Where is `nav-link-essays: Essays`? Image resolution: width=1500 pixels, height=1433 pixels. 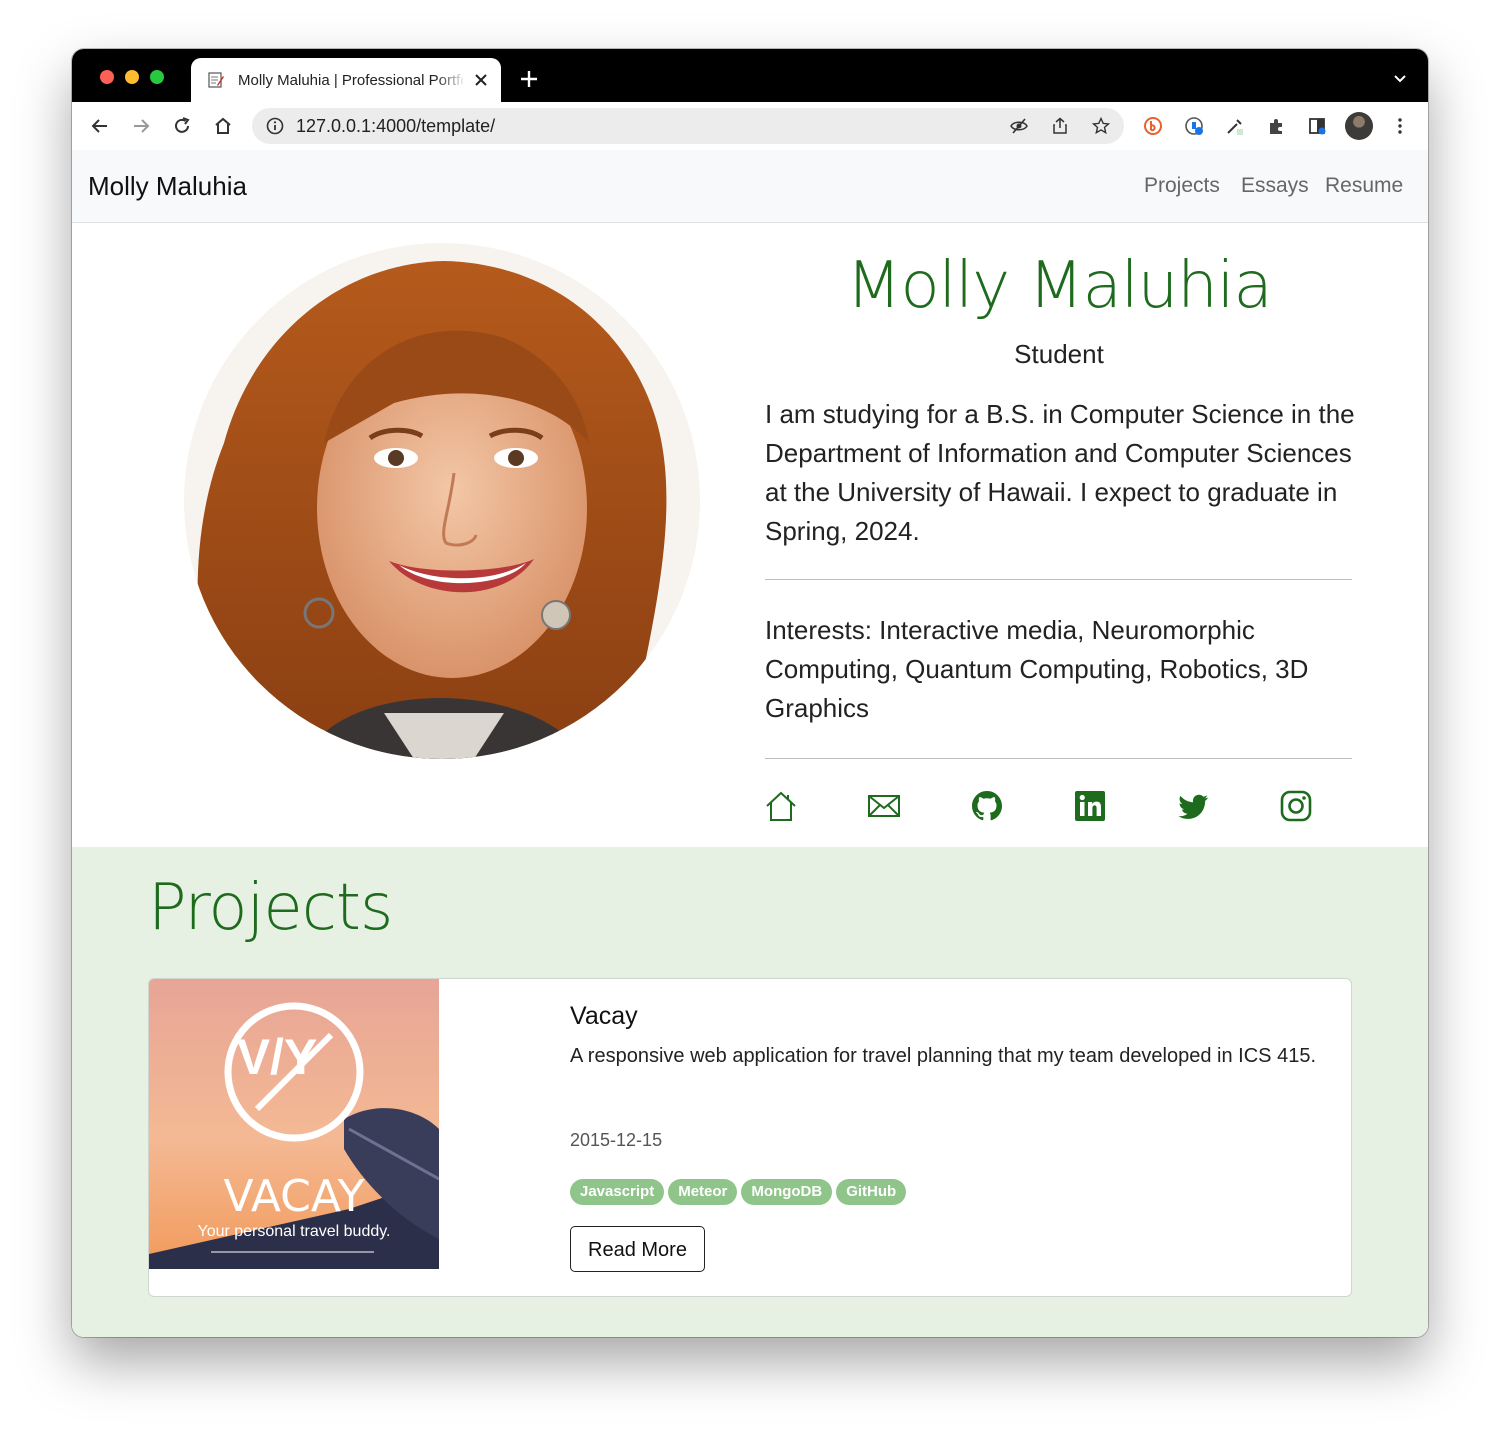 nav-link-essays: Essays is located at coordinates (1275, 186).